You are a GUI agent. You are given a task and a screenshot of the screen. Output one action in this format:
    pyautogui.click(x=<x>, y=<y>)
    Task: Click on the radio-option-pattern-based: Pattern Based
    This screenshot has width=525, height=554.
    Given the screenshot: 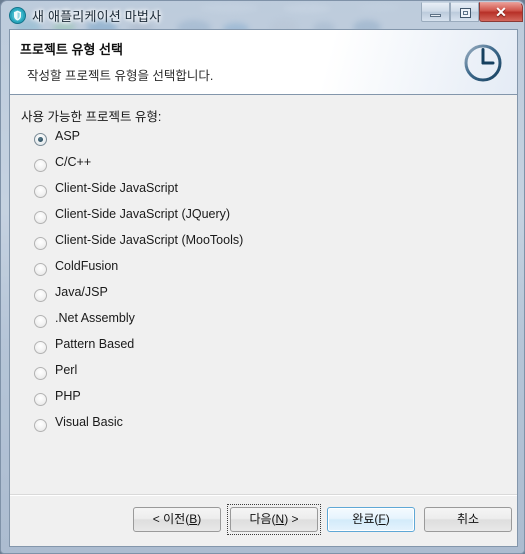 What is the action you would take?
    pyautogui.click(x=244, y=349)
    